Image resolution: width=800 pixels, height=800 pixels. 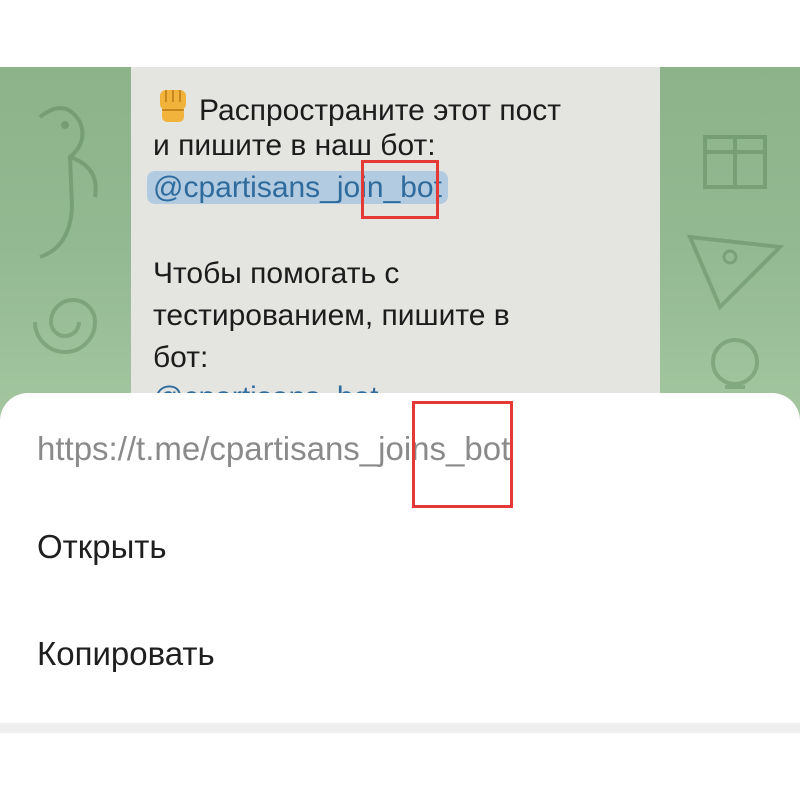 What do you see at coordinates (735, 162) in the screenshot?
I see `gift-doodle-icon` at bounding box center [735, 162].